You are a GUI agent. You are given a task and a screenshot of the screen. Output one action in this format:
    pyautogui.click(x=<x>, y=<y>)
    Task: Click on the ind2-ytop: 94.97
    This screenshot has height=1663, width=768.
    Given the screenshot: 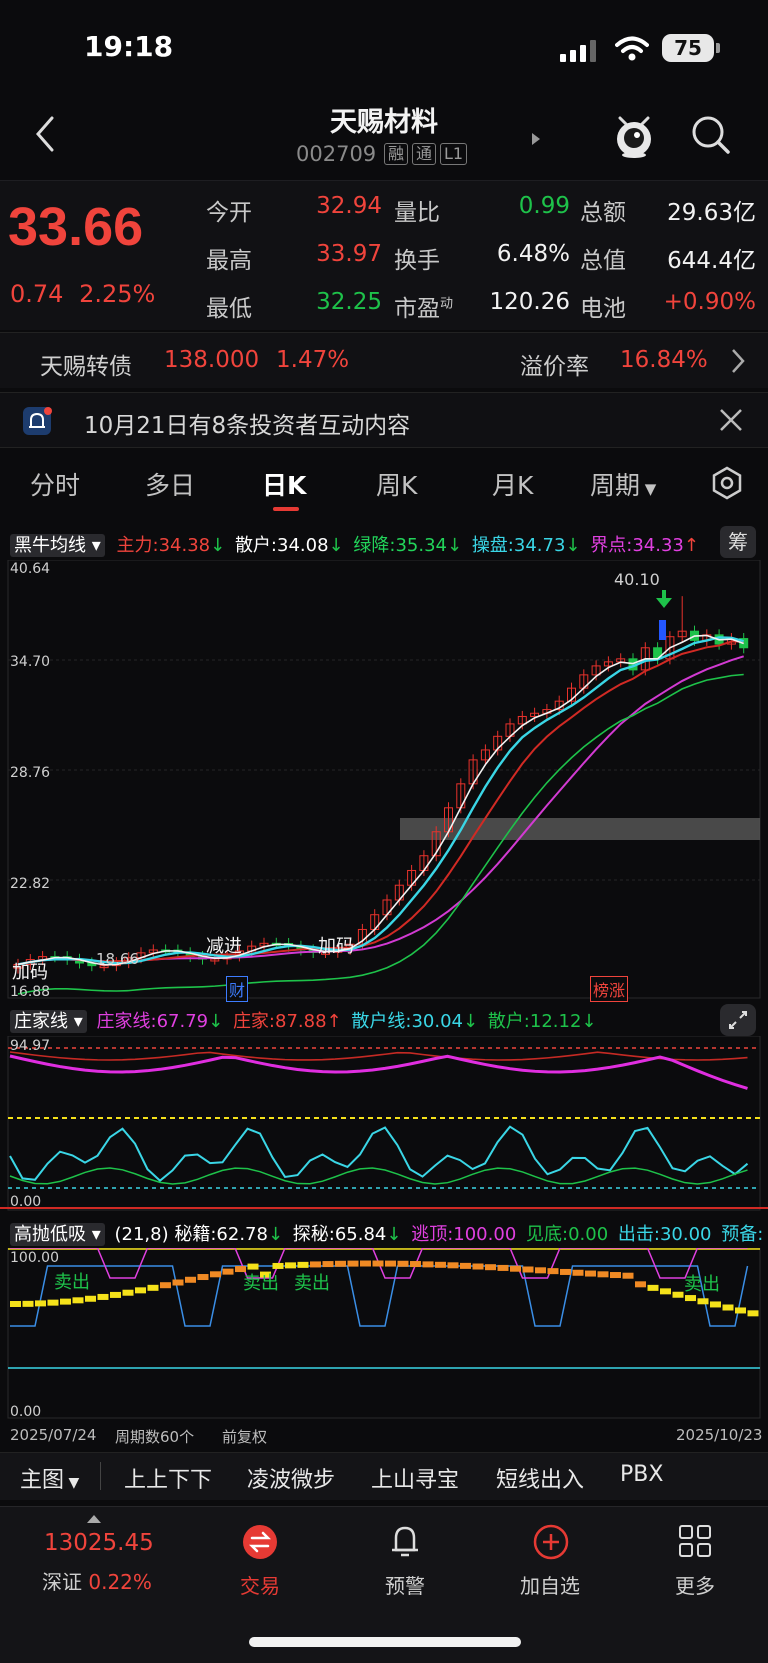 What is the action you would take?
    pyautogui.click(x=30, y=1046)
    